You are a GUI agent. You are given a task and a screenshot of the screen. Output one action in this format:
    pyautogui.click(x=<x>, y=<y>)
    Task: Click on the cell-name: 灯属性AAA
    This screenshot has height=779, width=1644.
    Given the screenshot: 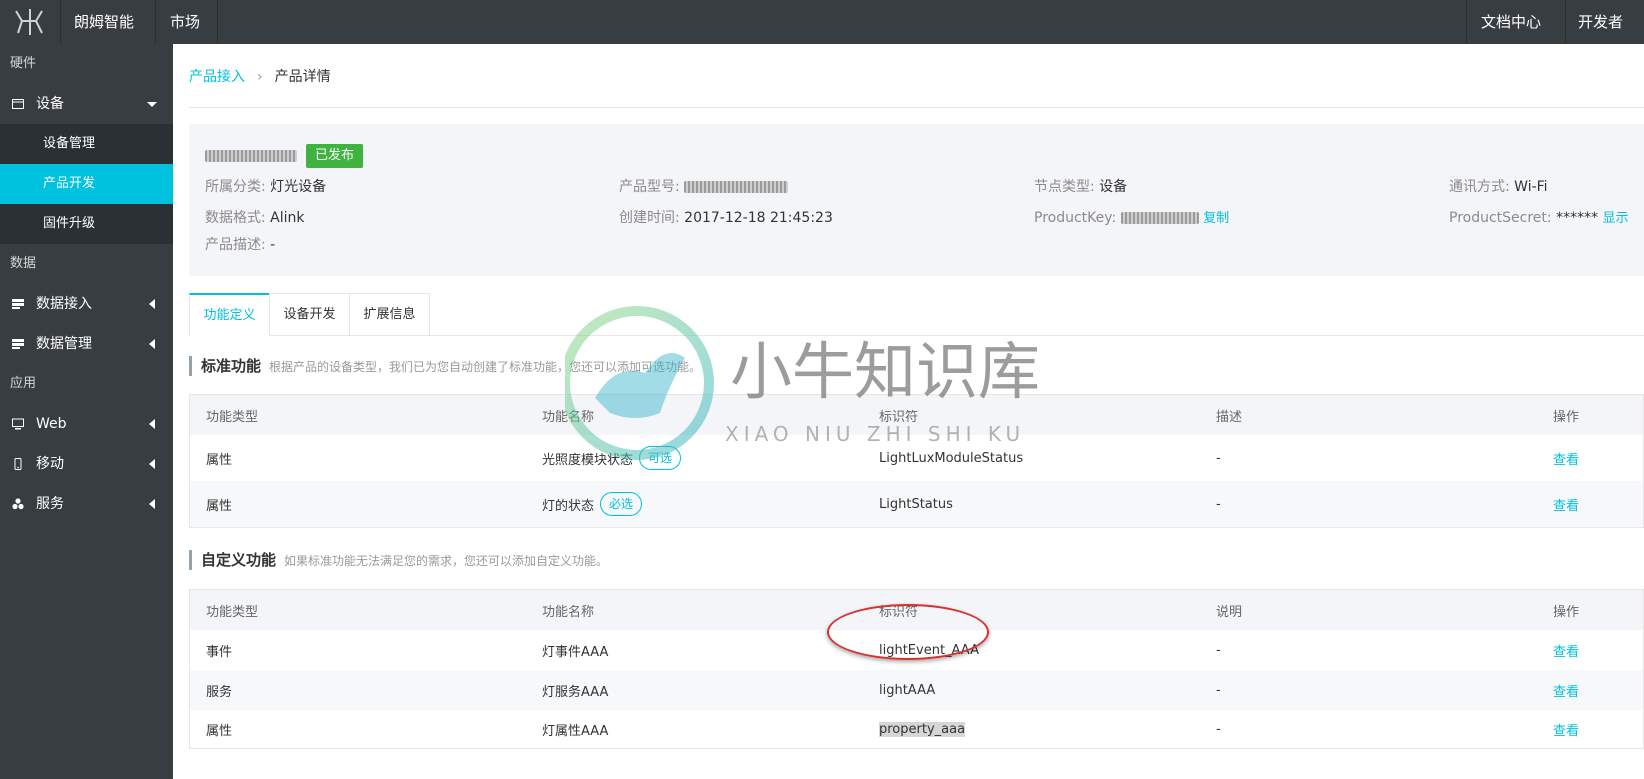 What is the action you would take?
    pyautogui.click(x=575, y=731)
    